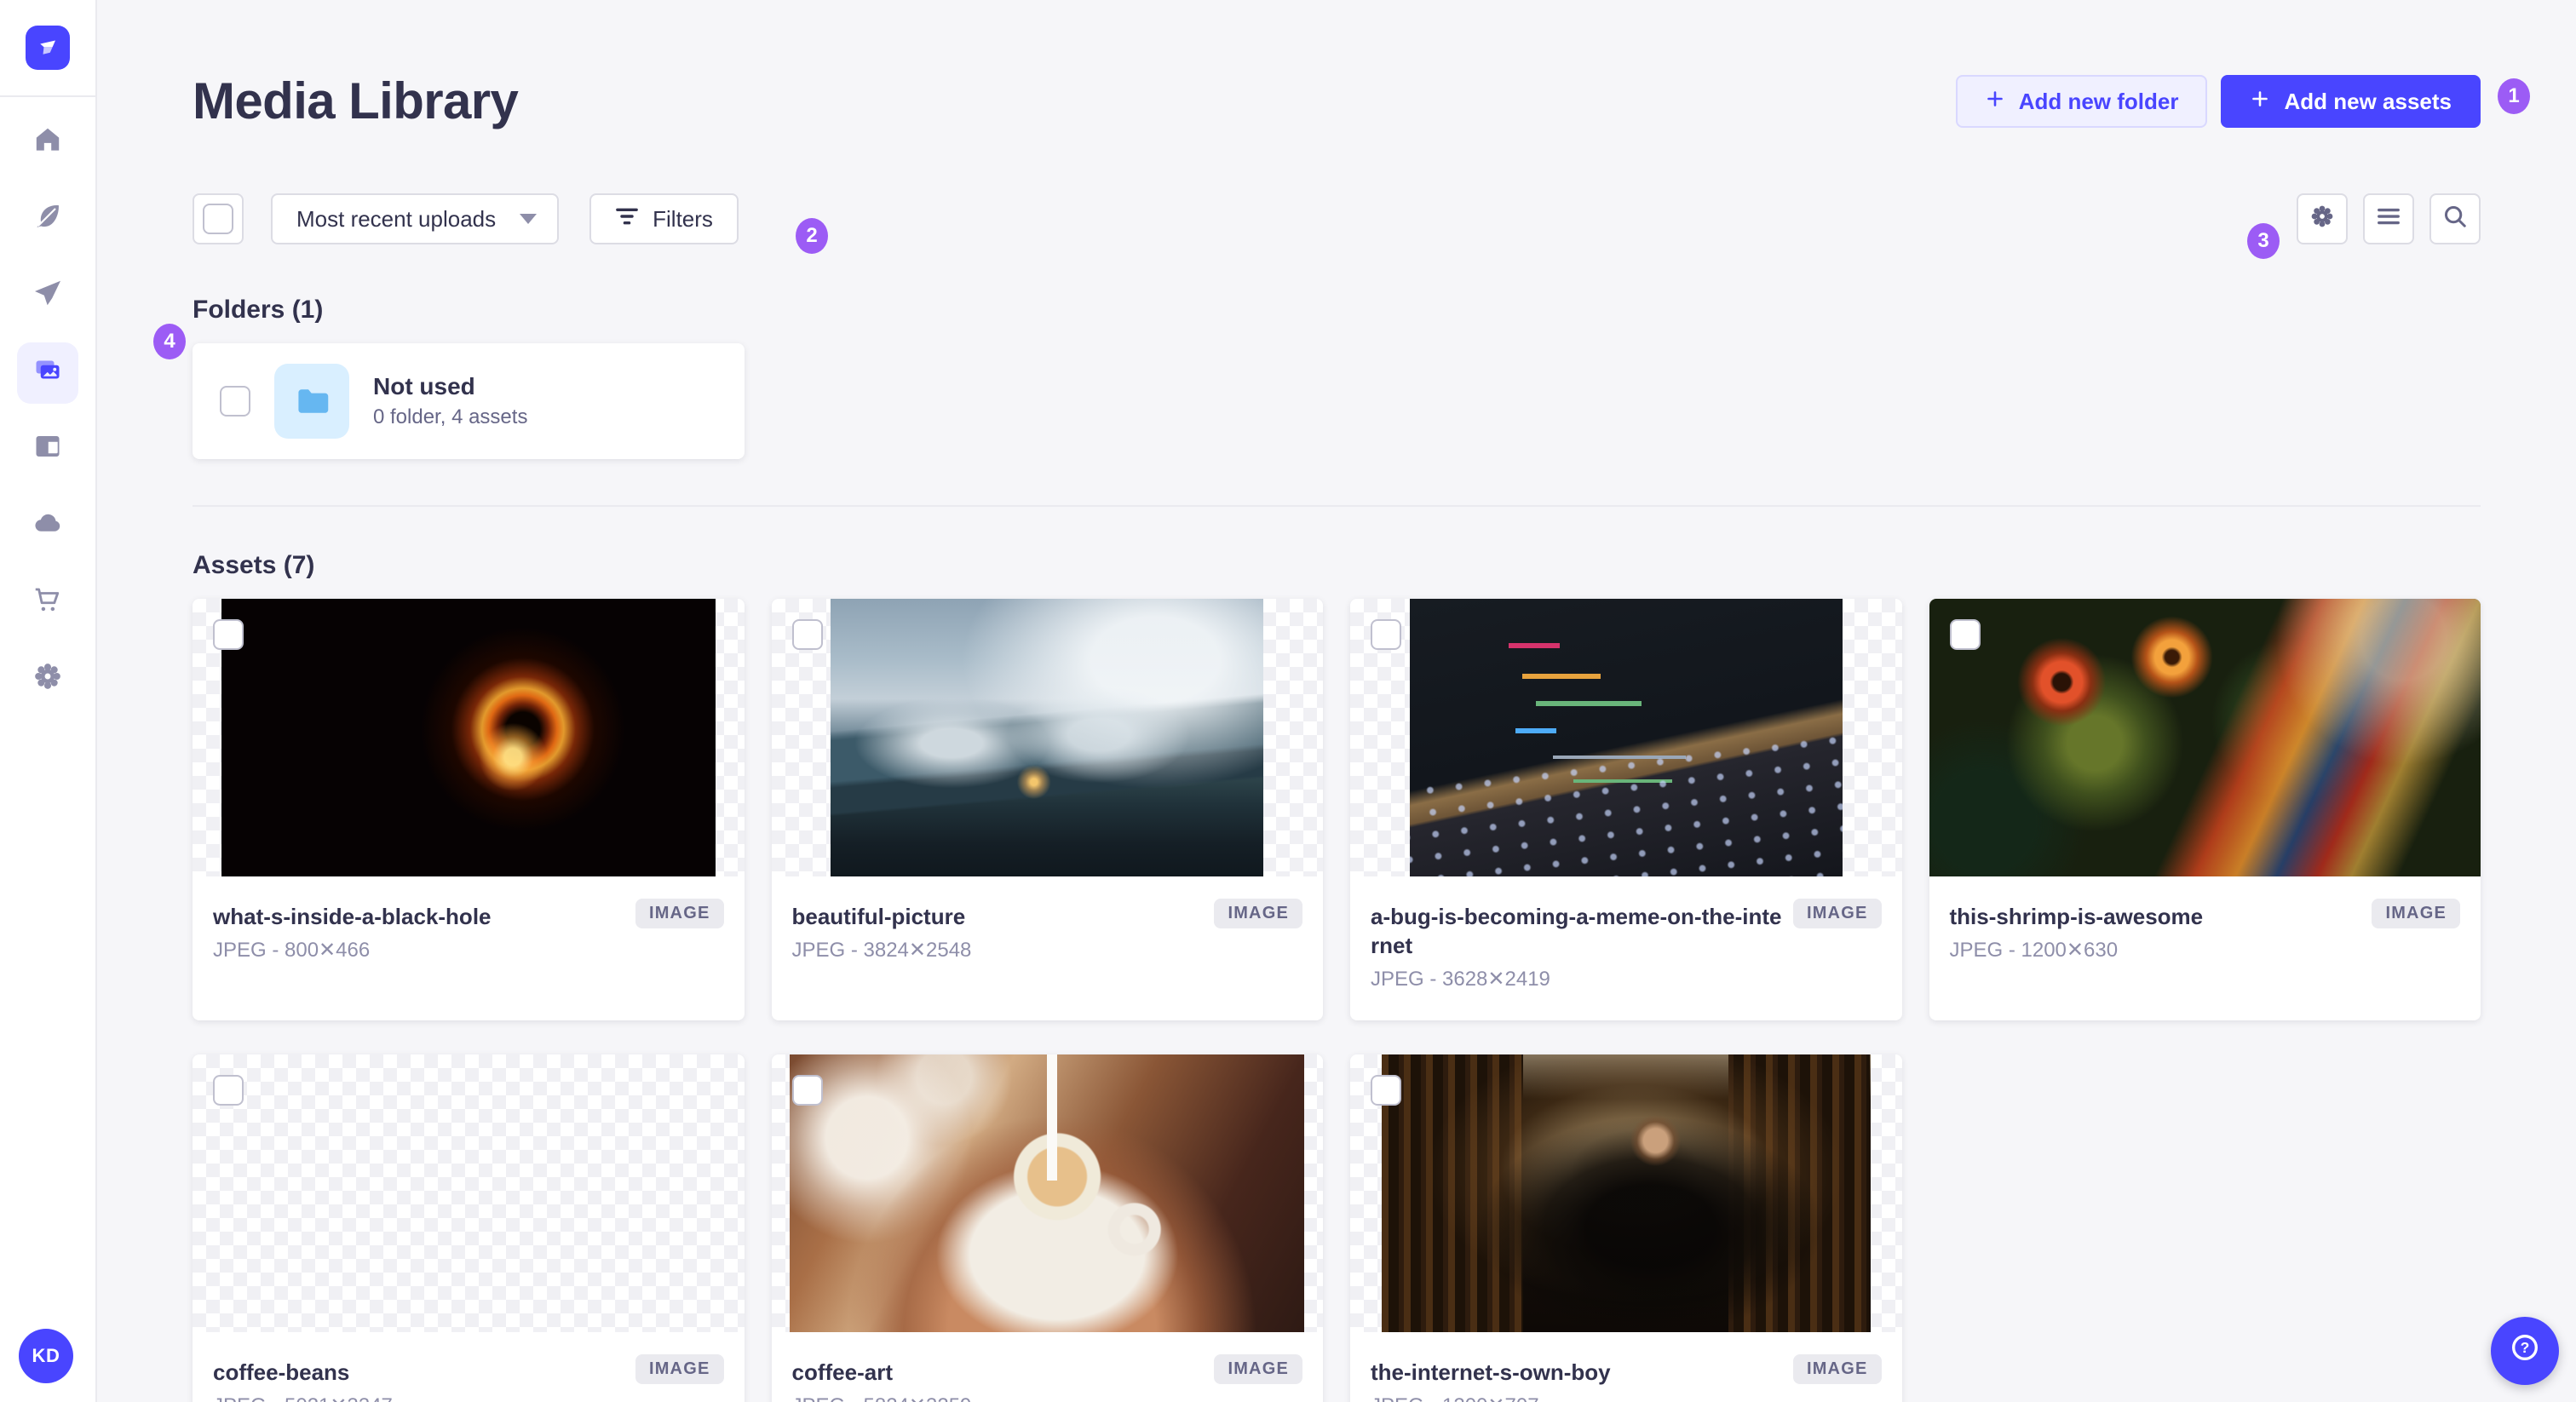 The height and width of the screenshot is (1402, 2576). I want to click on folders-list: Not used 0 folder, 4 assets, so click(1337, 401).